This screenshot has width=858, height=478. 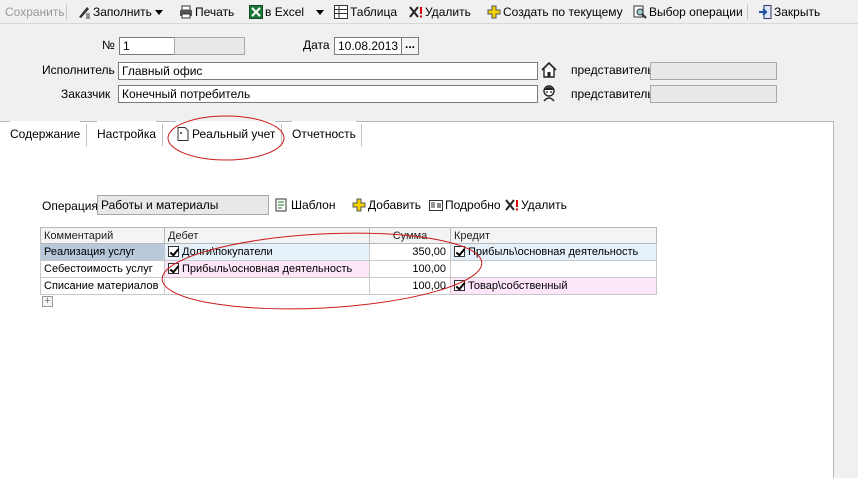 I want to click on person-icon, so click(x=549, y=93).